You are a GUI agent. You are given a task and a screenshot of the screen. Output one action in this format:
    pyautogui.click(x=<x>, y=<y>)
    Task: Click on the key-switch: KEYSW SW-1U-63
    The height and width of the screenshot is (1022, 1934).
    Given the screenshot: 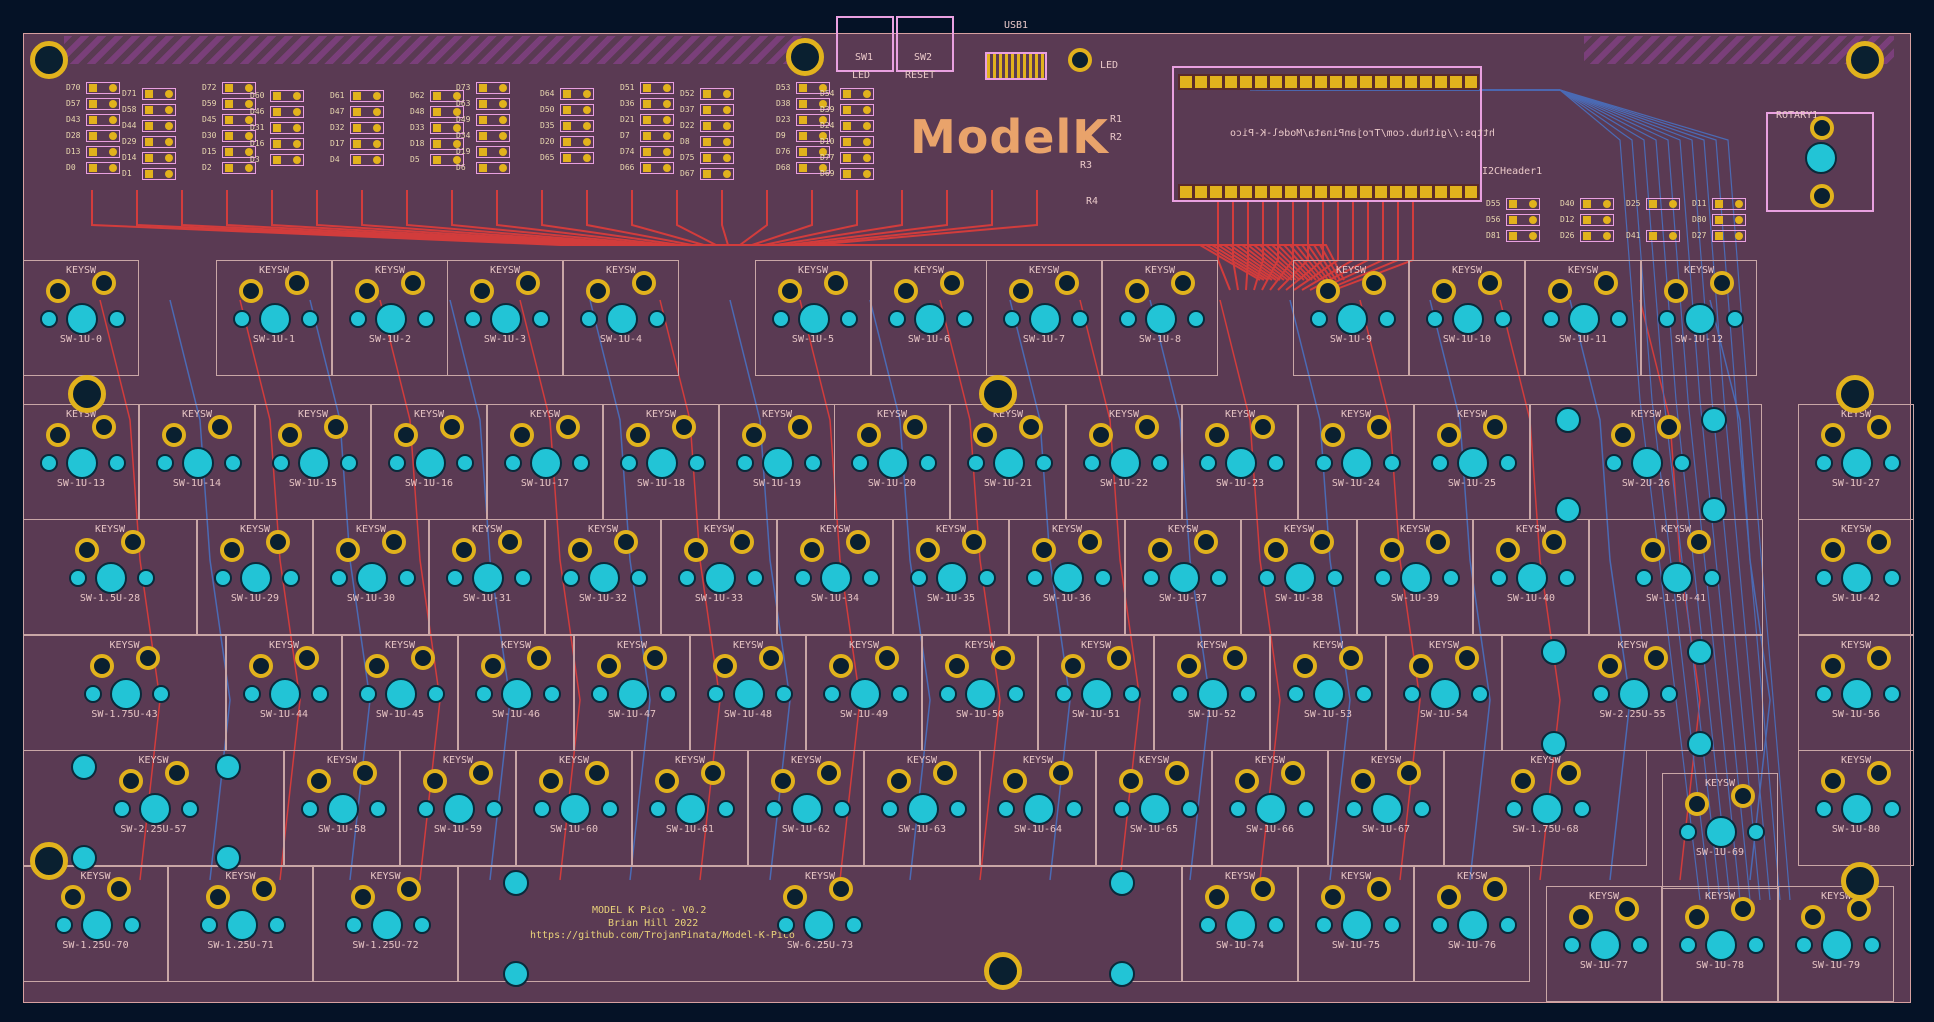 What is the action you would take?
    pyautogui.click(x=922, y=808)
    